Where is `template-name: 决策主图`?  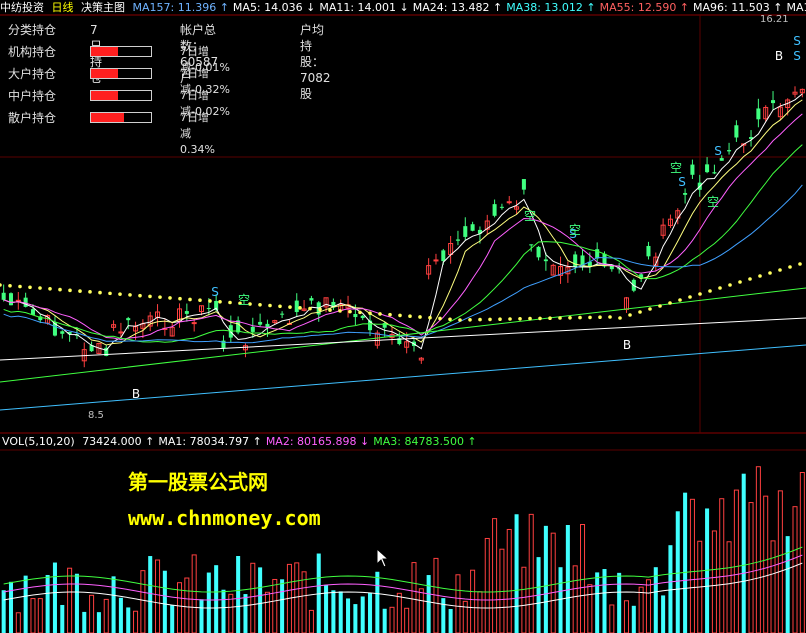 template-name: 决策主图 is located at coordinates (103, 7).